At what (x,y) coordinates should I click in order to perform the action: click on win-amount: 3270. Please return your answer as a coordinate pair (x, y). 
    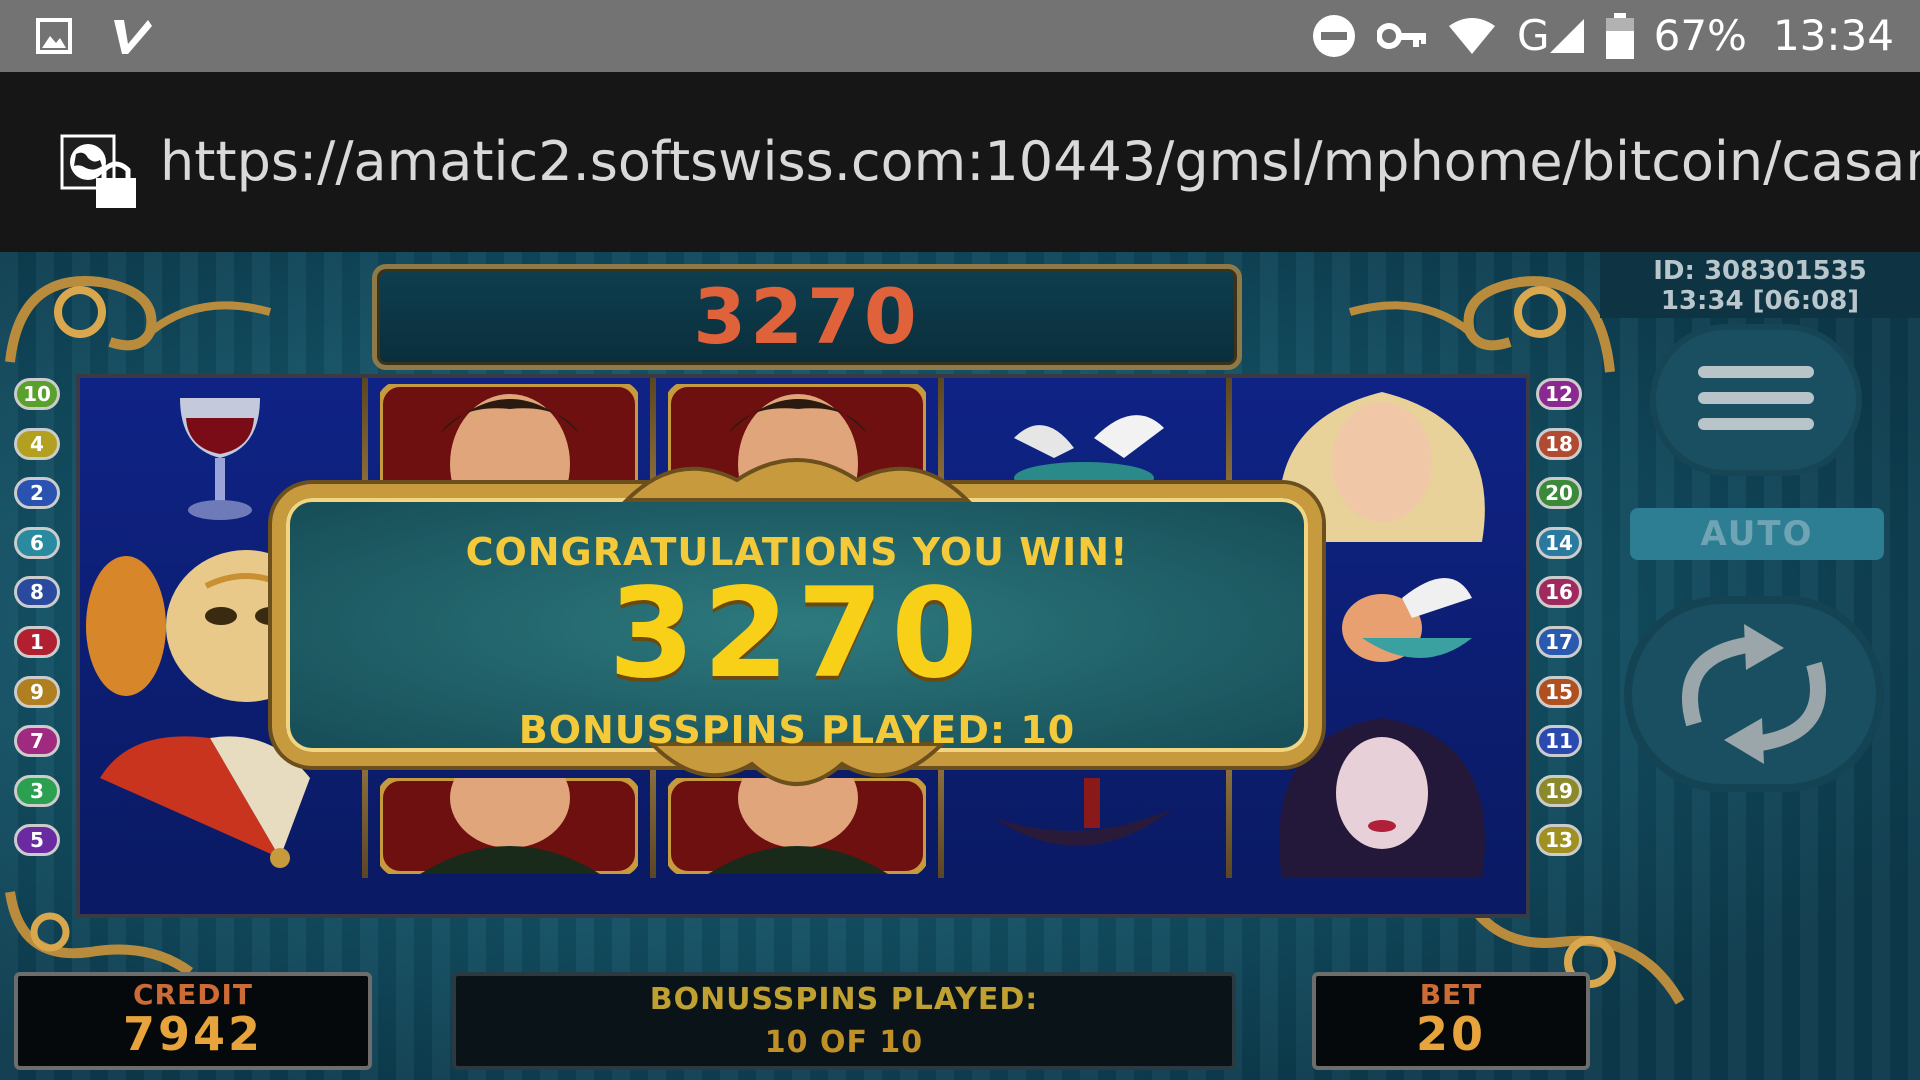
    Looking at the image, I should click on (797, 634).